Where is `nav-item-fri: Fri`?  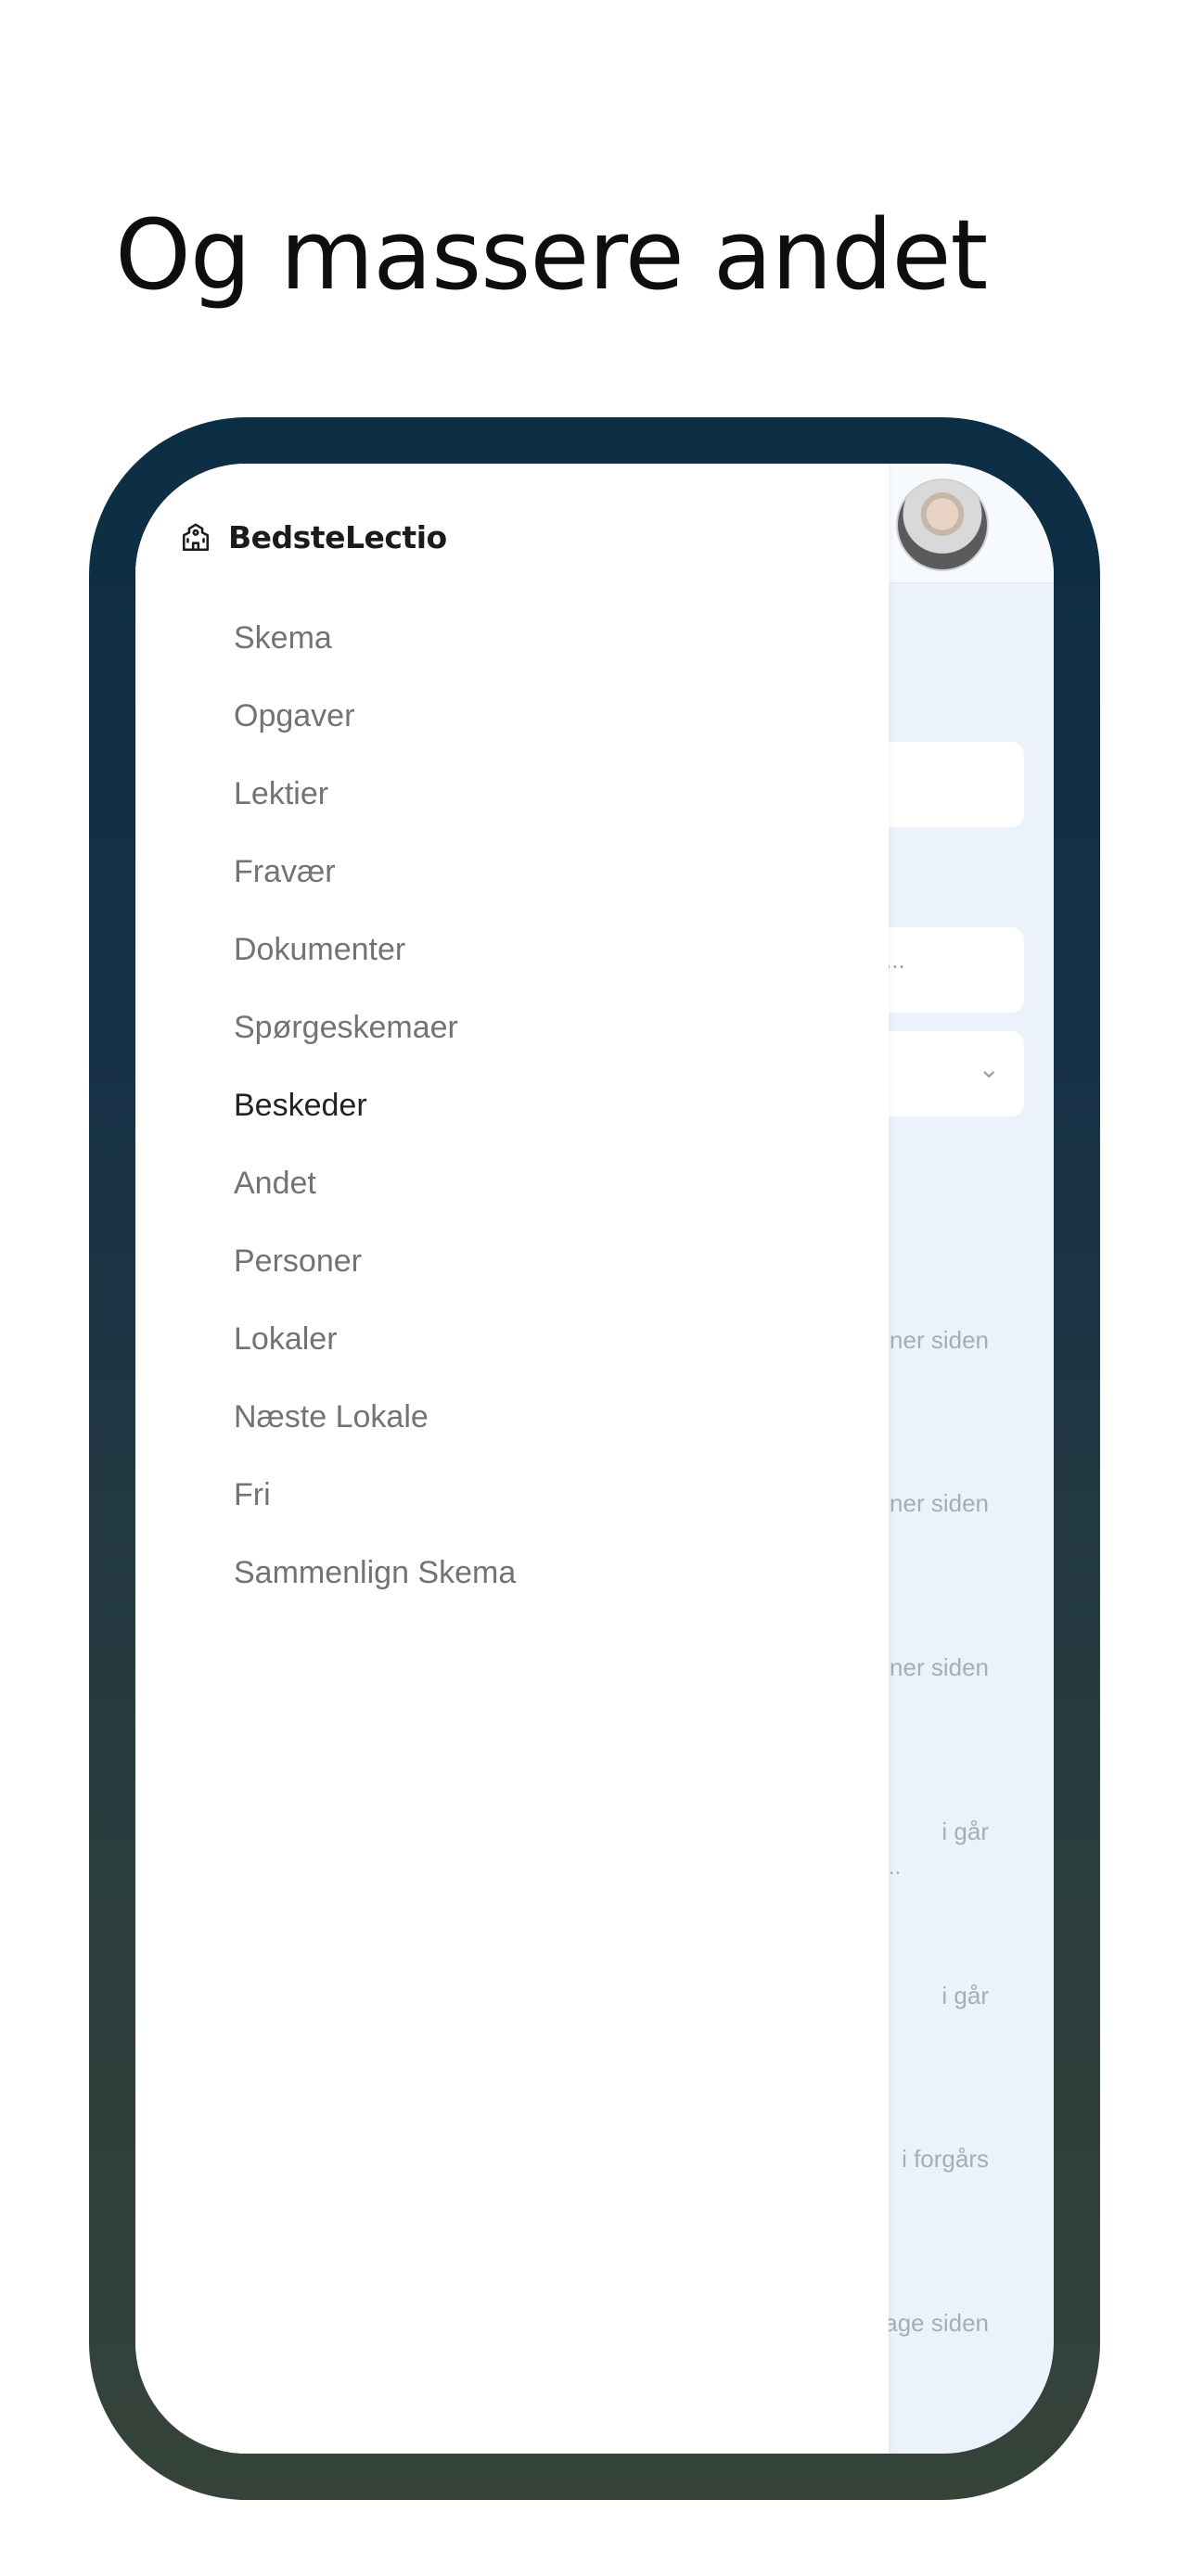 nav-item-fri: Fri is located at coordinates (375, 1495).